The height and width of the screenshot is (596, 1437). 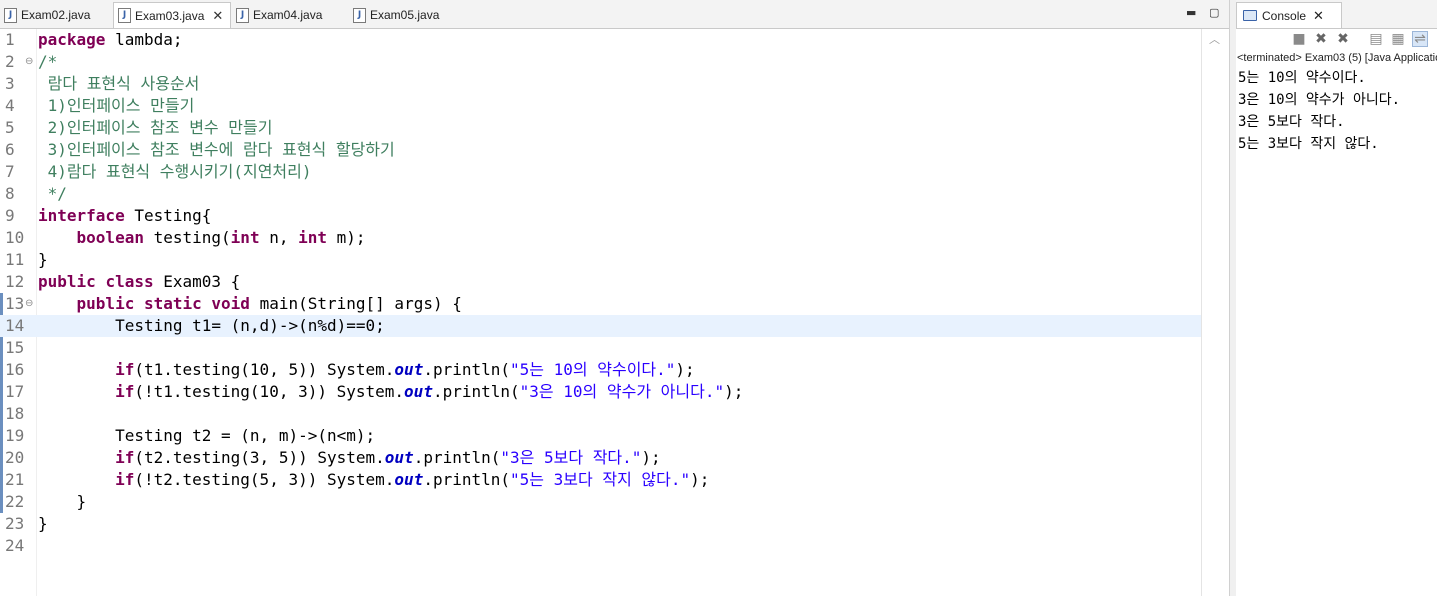 I want to click on tab-label: Exam03.java, so click(x=170, y=15).